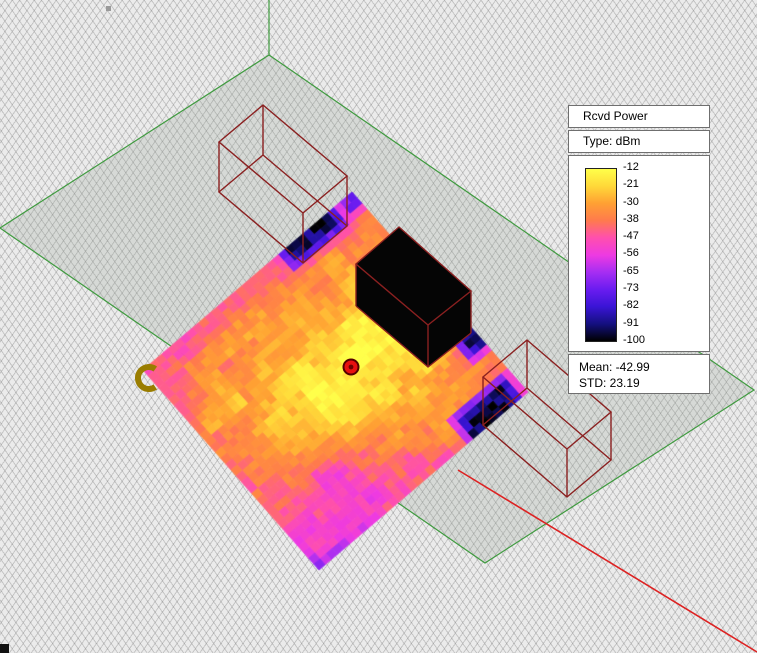 The height and width of the screenshot is (653, 757). Describe the element at coordinates (634, 339) in the screenshot. I see `scale-tick-label: -100` at that location.